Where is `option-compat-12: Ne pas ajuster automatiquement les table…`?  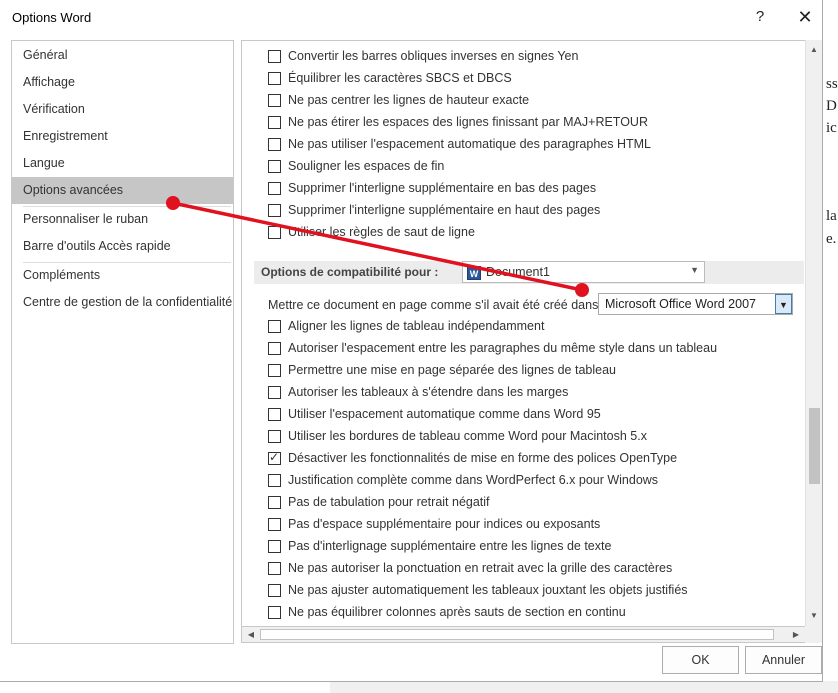
option-compat-12: Ne pas ajuster automatiquement les table… is located at coordinates (478, 590).